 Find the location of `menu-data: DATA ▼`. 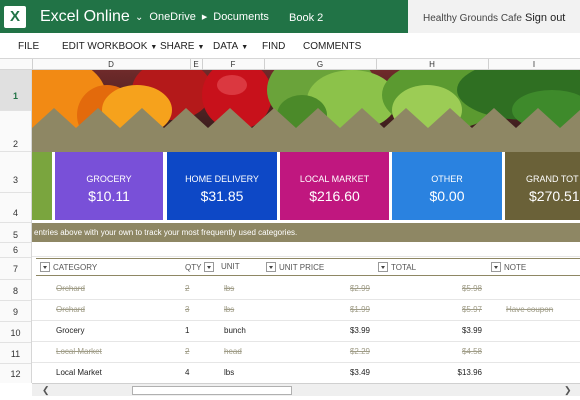

menu-data: DATA ▼ is located at coordinates (230, 46).